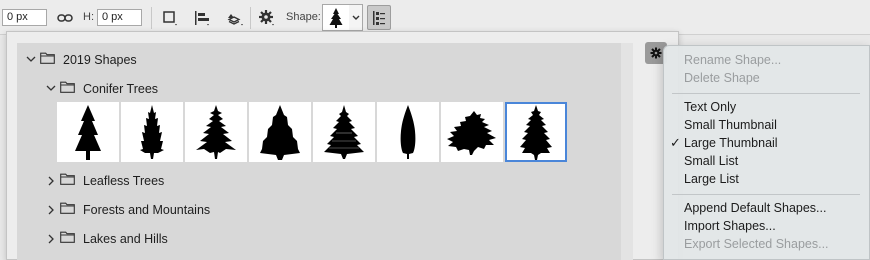 This screenshot has width=870, height=260. I want to click on folder-row: Conifer Trees, so click(319, 88).